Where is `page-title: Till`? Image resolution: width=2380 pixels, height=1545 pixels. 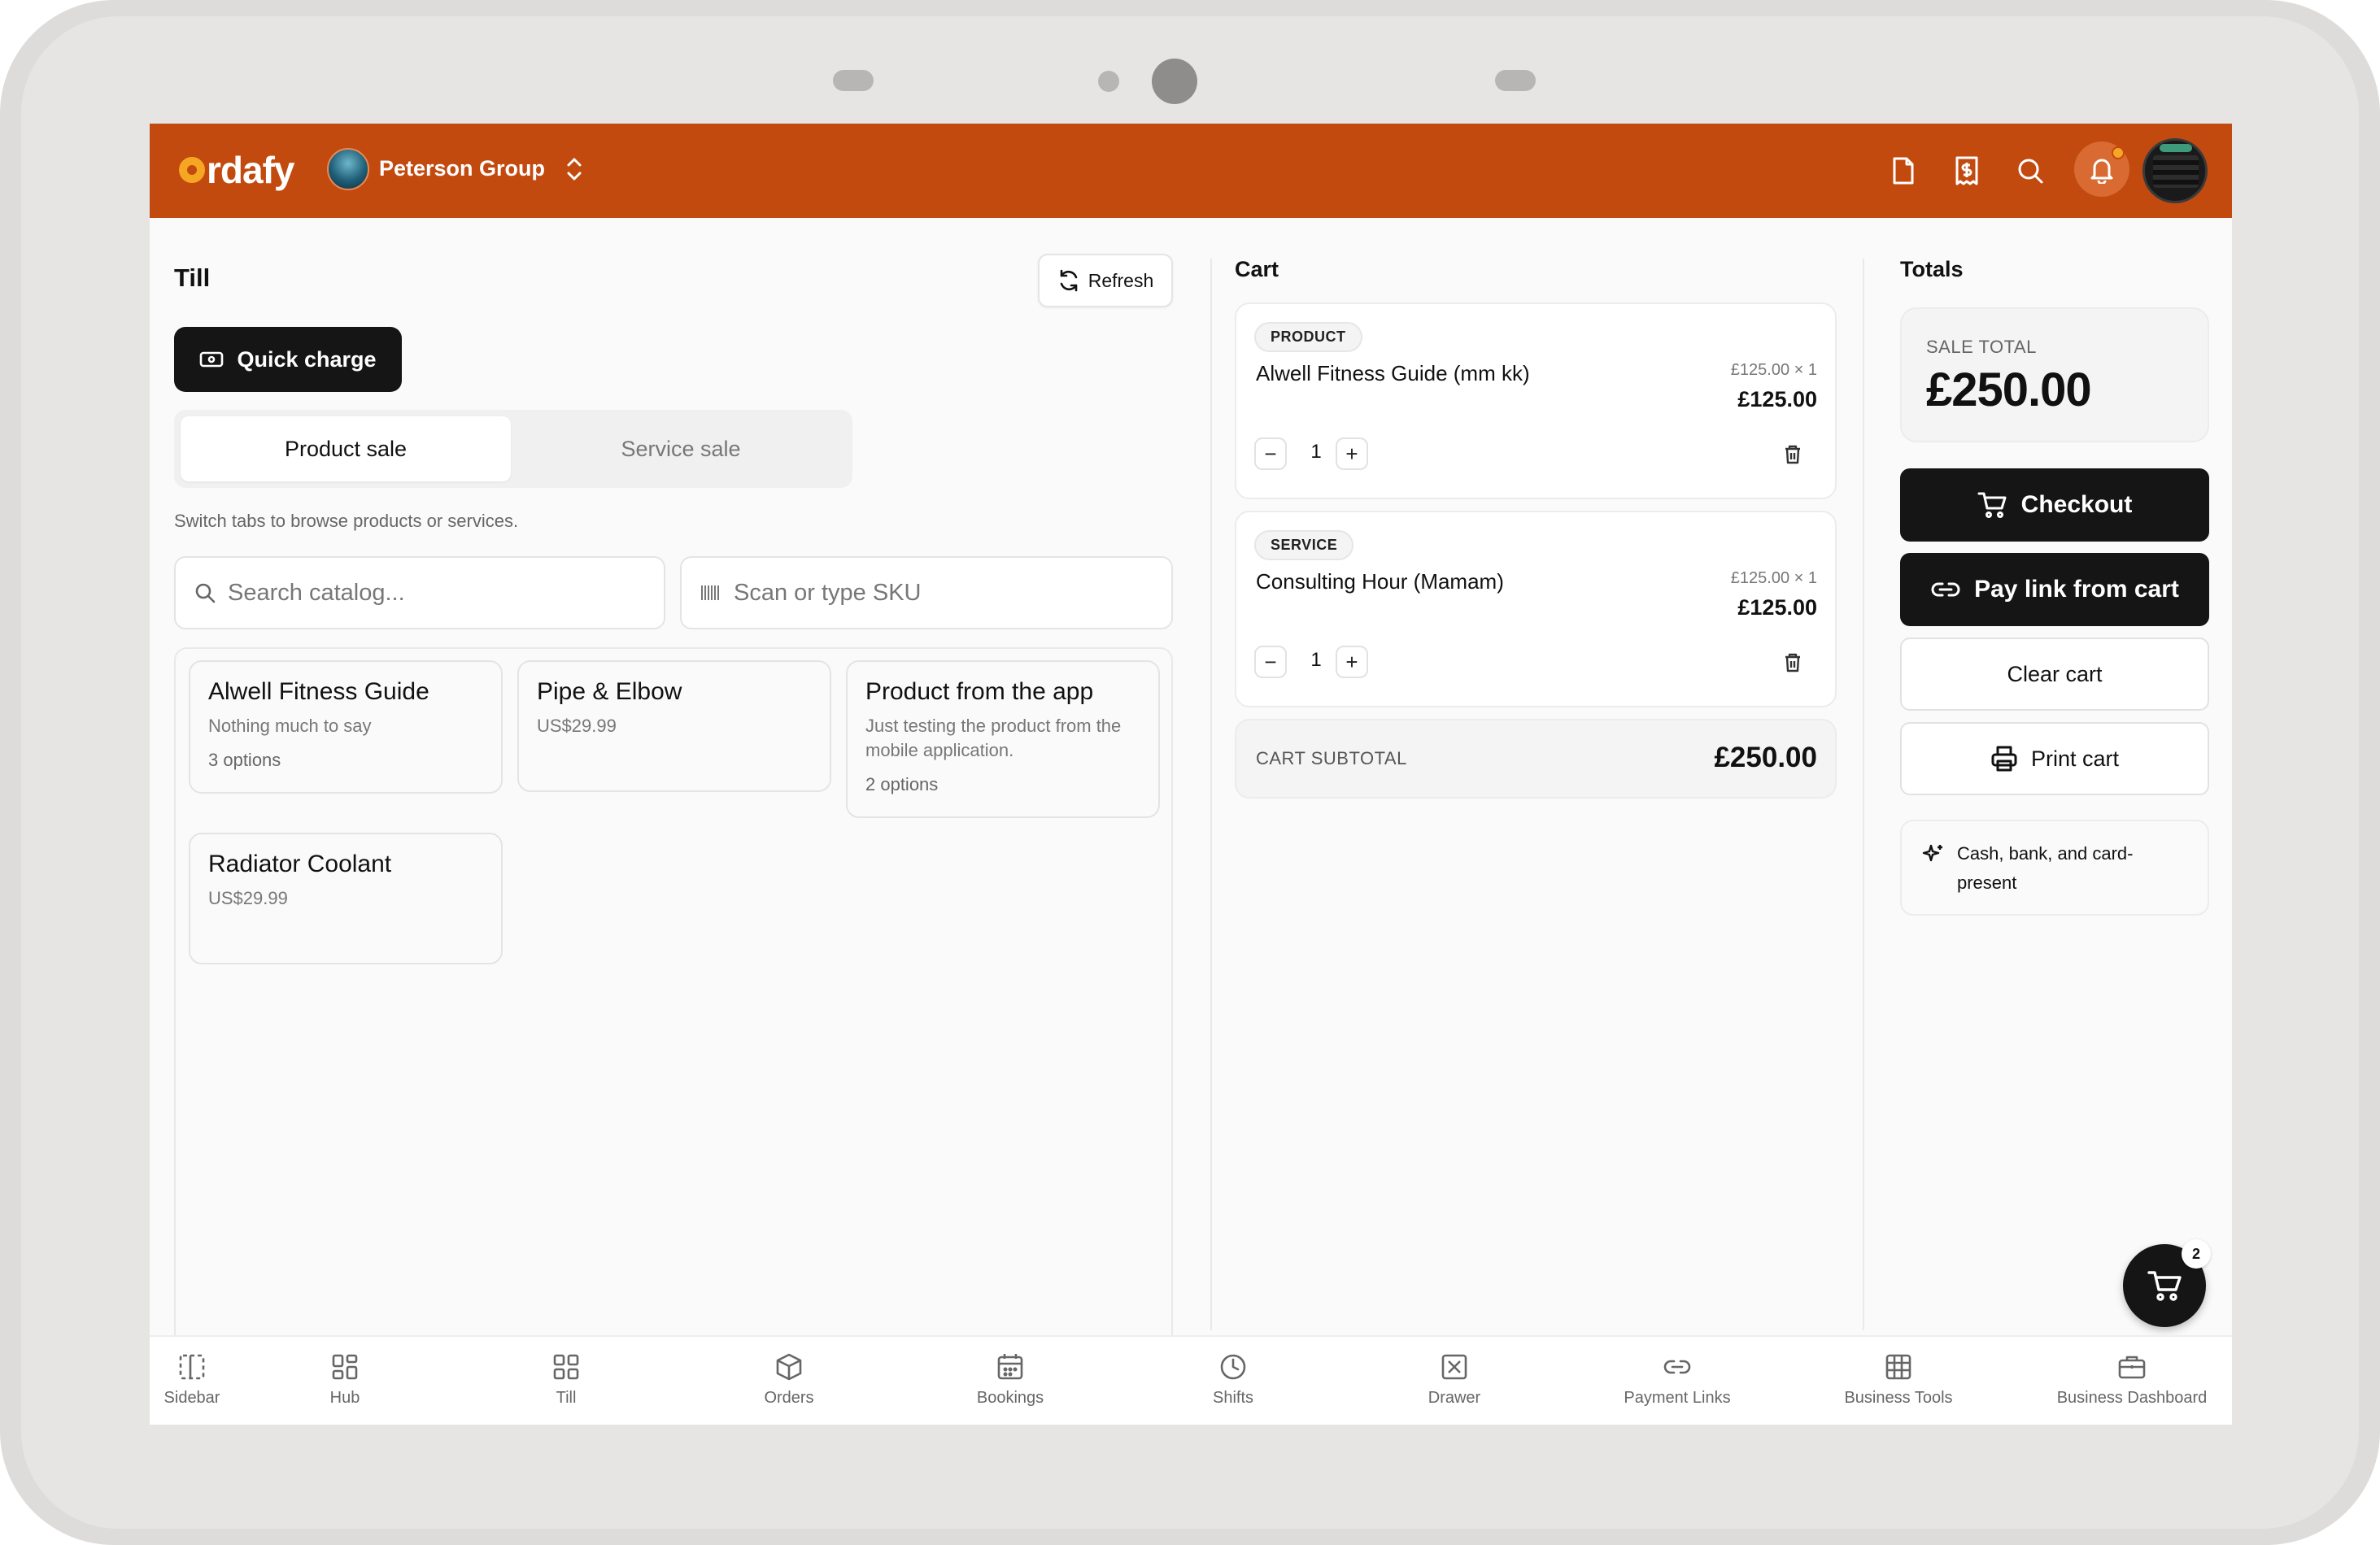
page-title: Till is located at coordinates (193, 277).